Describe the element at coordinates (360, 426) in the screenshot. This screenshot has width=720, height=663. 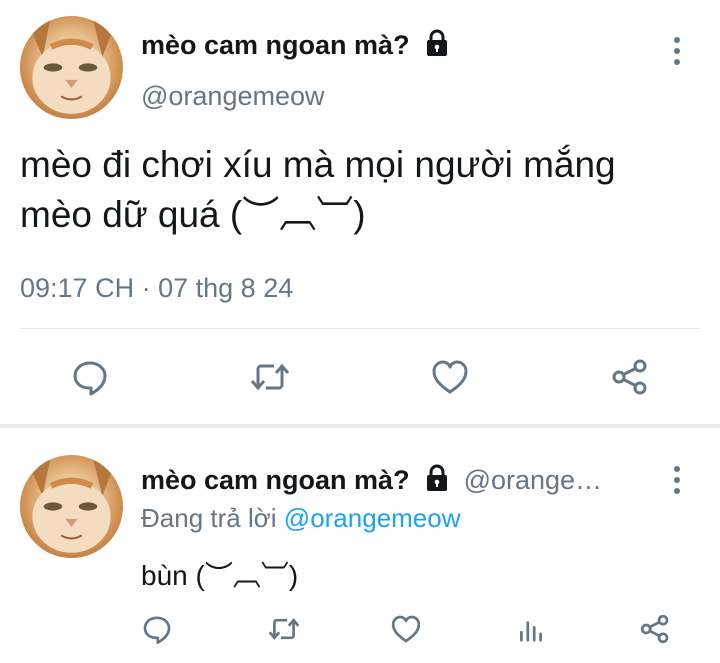
I see `section-divider` at that location.